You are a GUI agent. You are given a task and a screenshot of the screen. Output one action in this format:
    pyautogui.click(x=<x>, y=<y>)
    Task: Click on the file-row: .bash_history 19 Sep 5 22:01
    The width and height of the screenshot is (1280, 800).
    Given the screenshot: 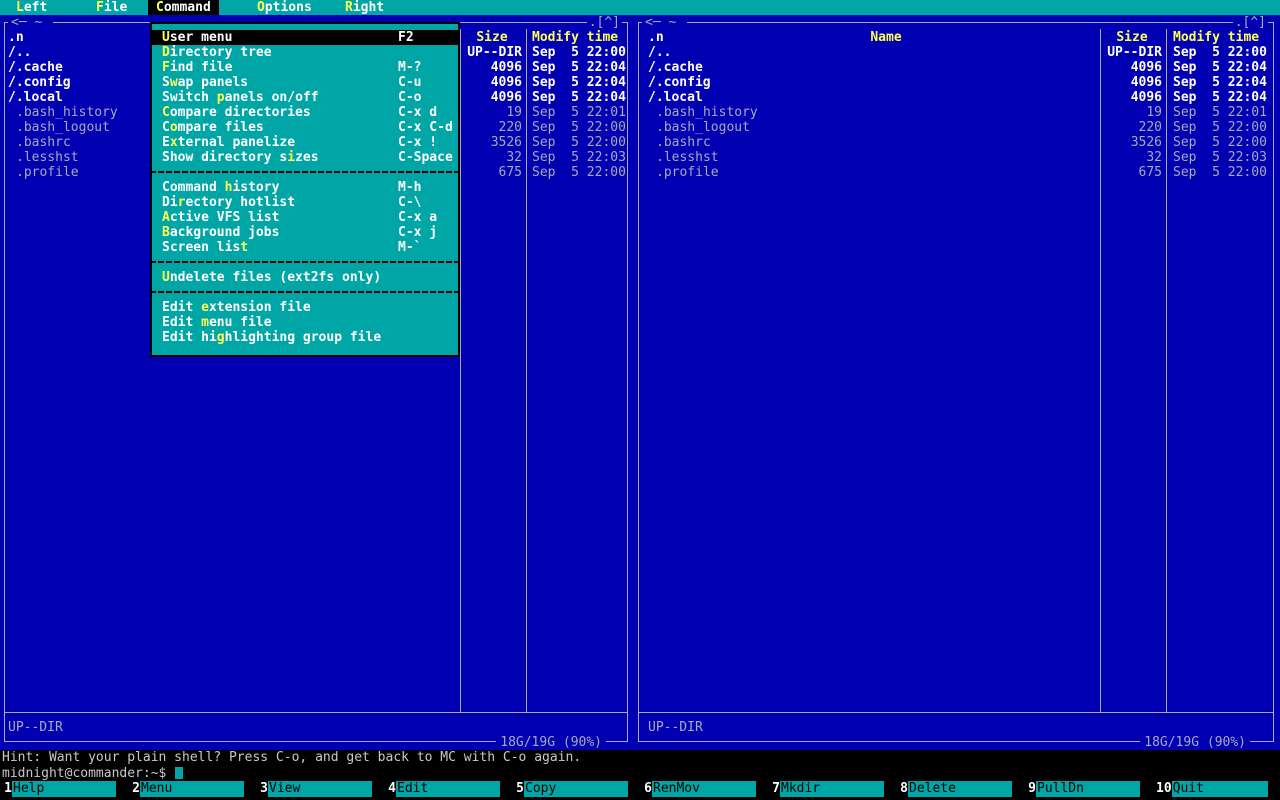 What is the action you would take?
    pyautogui.click(x=956, y=112)
    